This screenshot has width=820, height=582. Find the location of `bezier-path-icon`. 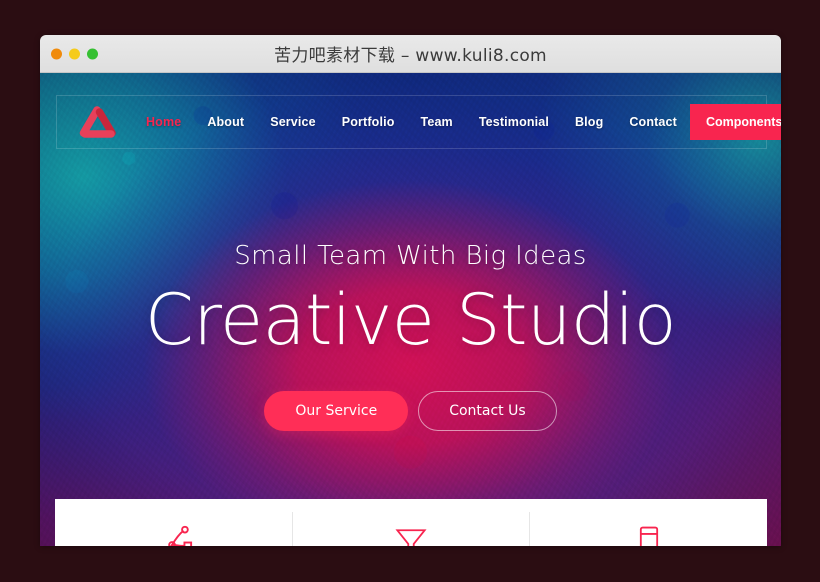

bezier-path-icon is located at coordinates (173, 534).